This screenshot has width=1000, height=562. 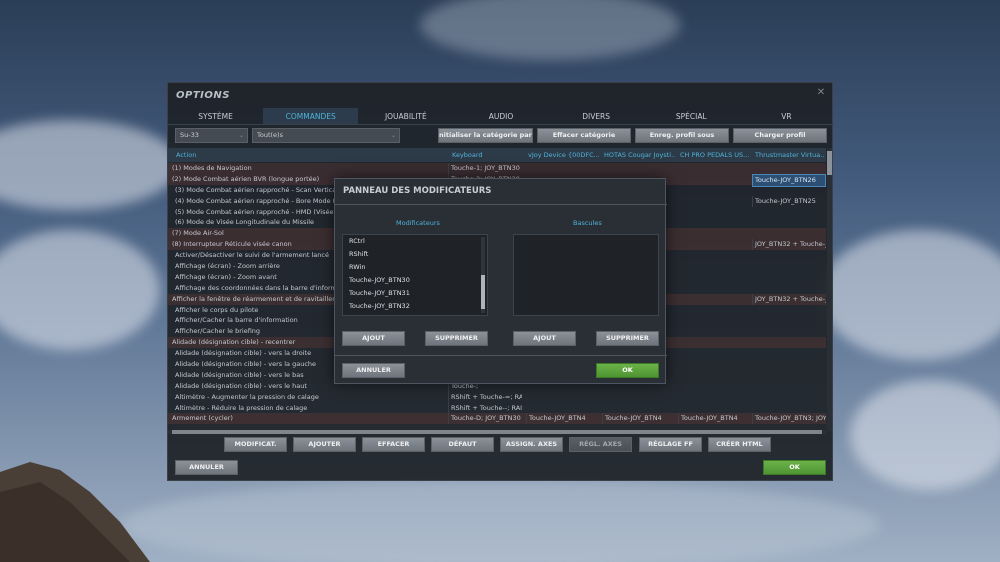 I want to click on cell-kb: Touche-D; JOY_BTN30 +, so click(x=485, y=419).